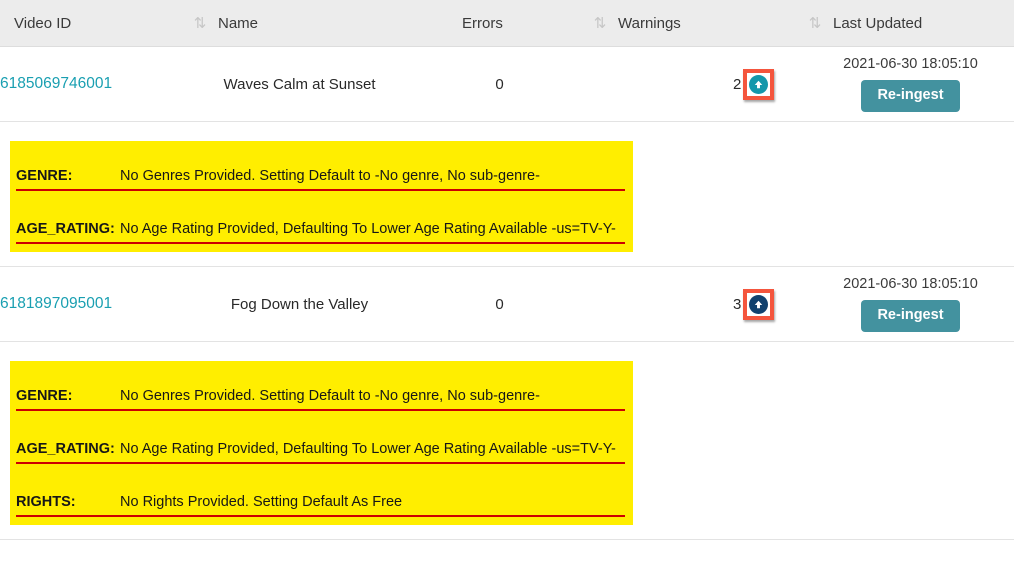  Describe the element at coordinates (299, 23) in the screenshot. I see `column-header-name: ⇅ Name` at that location.